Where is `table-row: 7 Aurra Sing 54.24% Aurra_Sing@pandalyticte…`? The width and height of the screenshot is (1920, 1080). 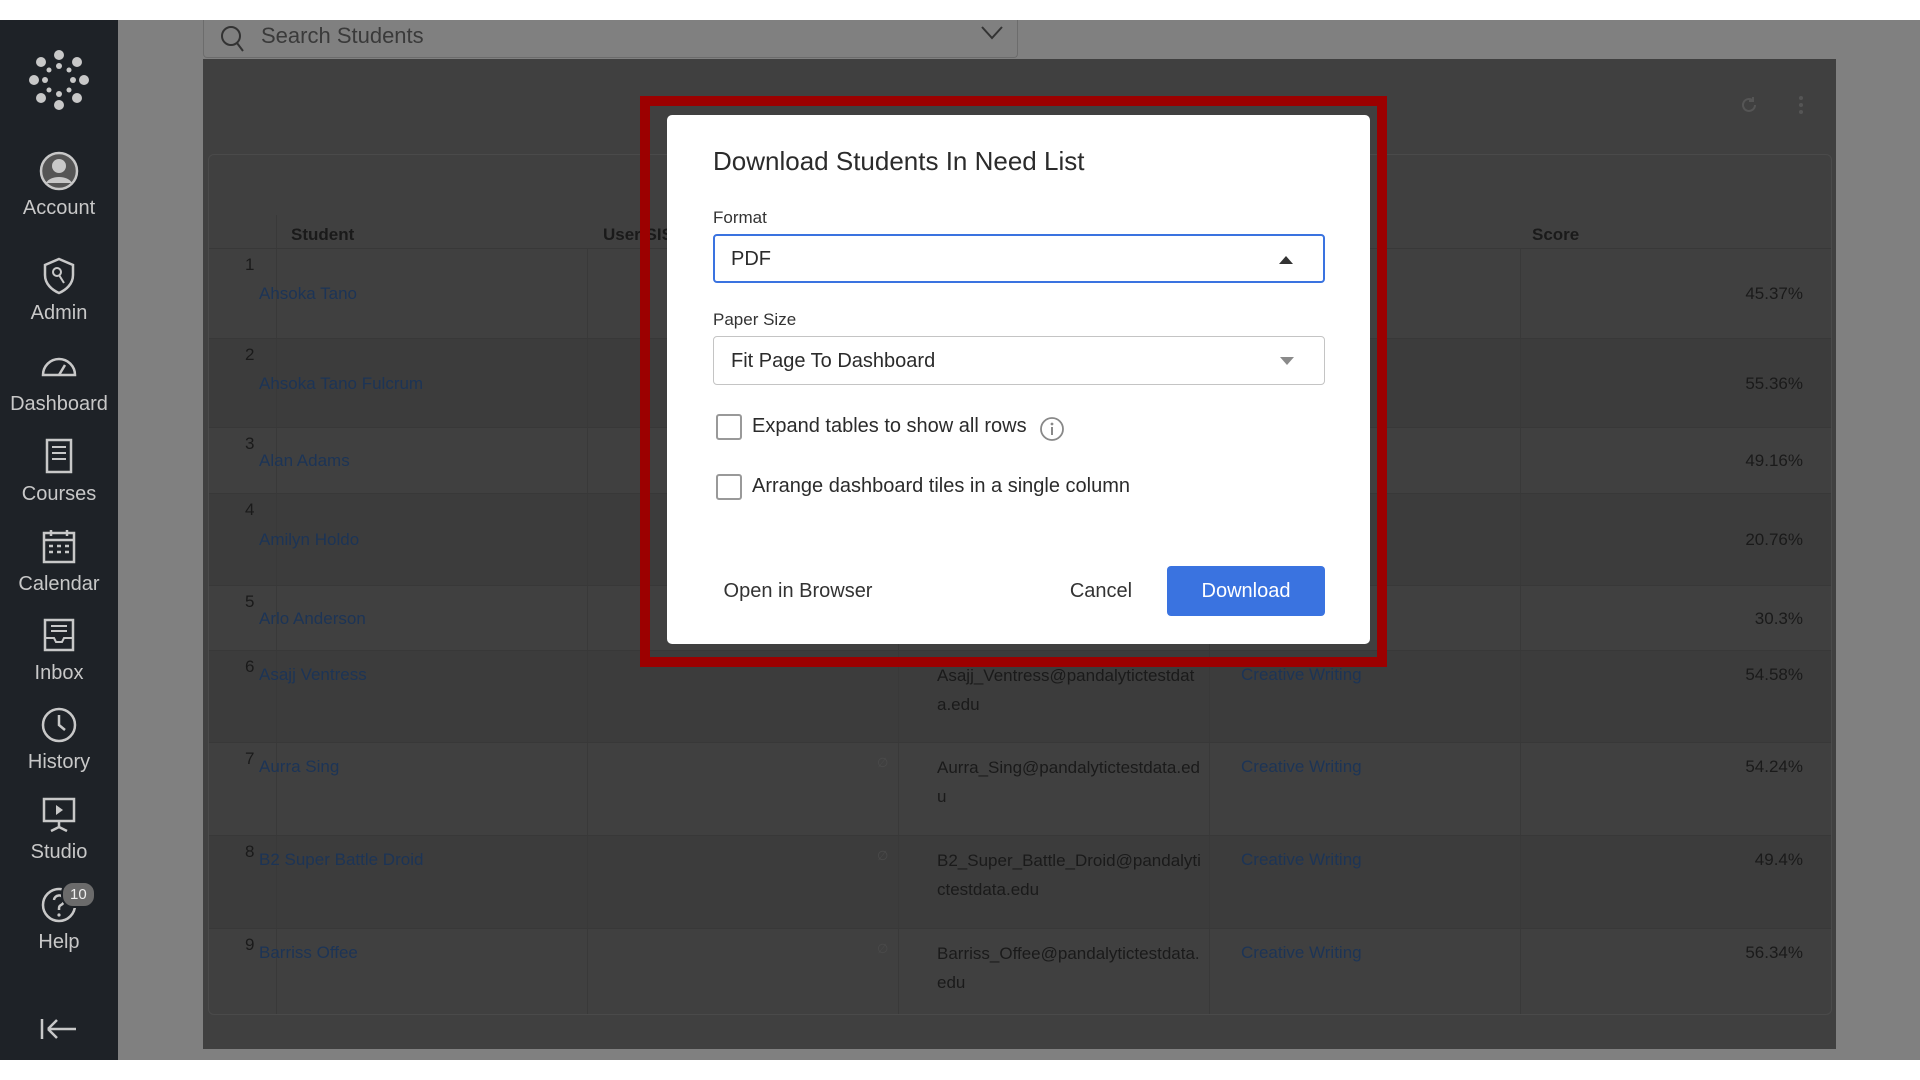 table-row: 7 Aurra Sing 54.24% Aurra_Sing@pandalyticte… is located at coordinates (1020, 788).